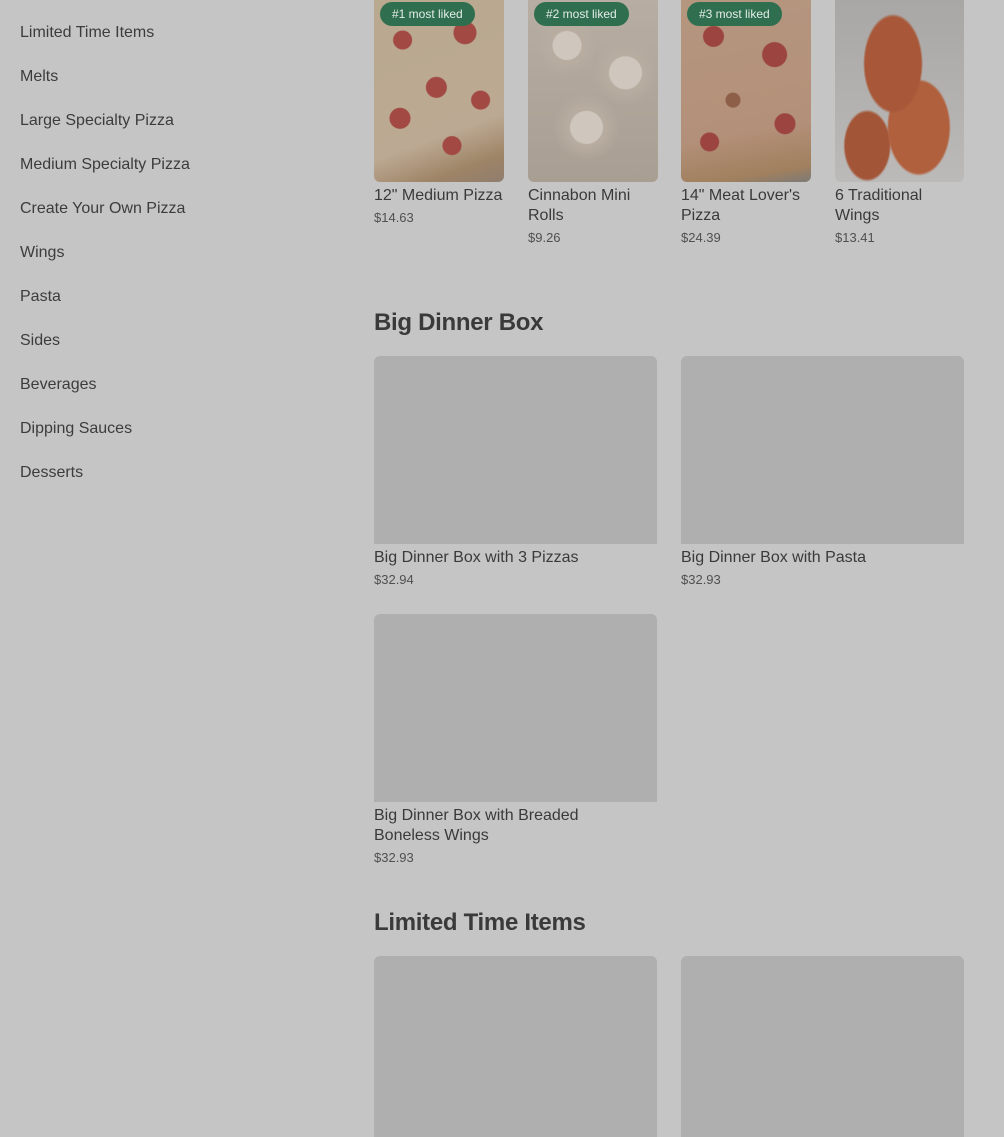 Image resolution: width=1004 pixels, height=1137 pixels. I want to click on section-title: Big Dinner Box, so click(459, 322).